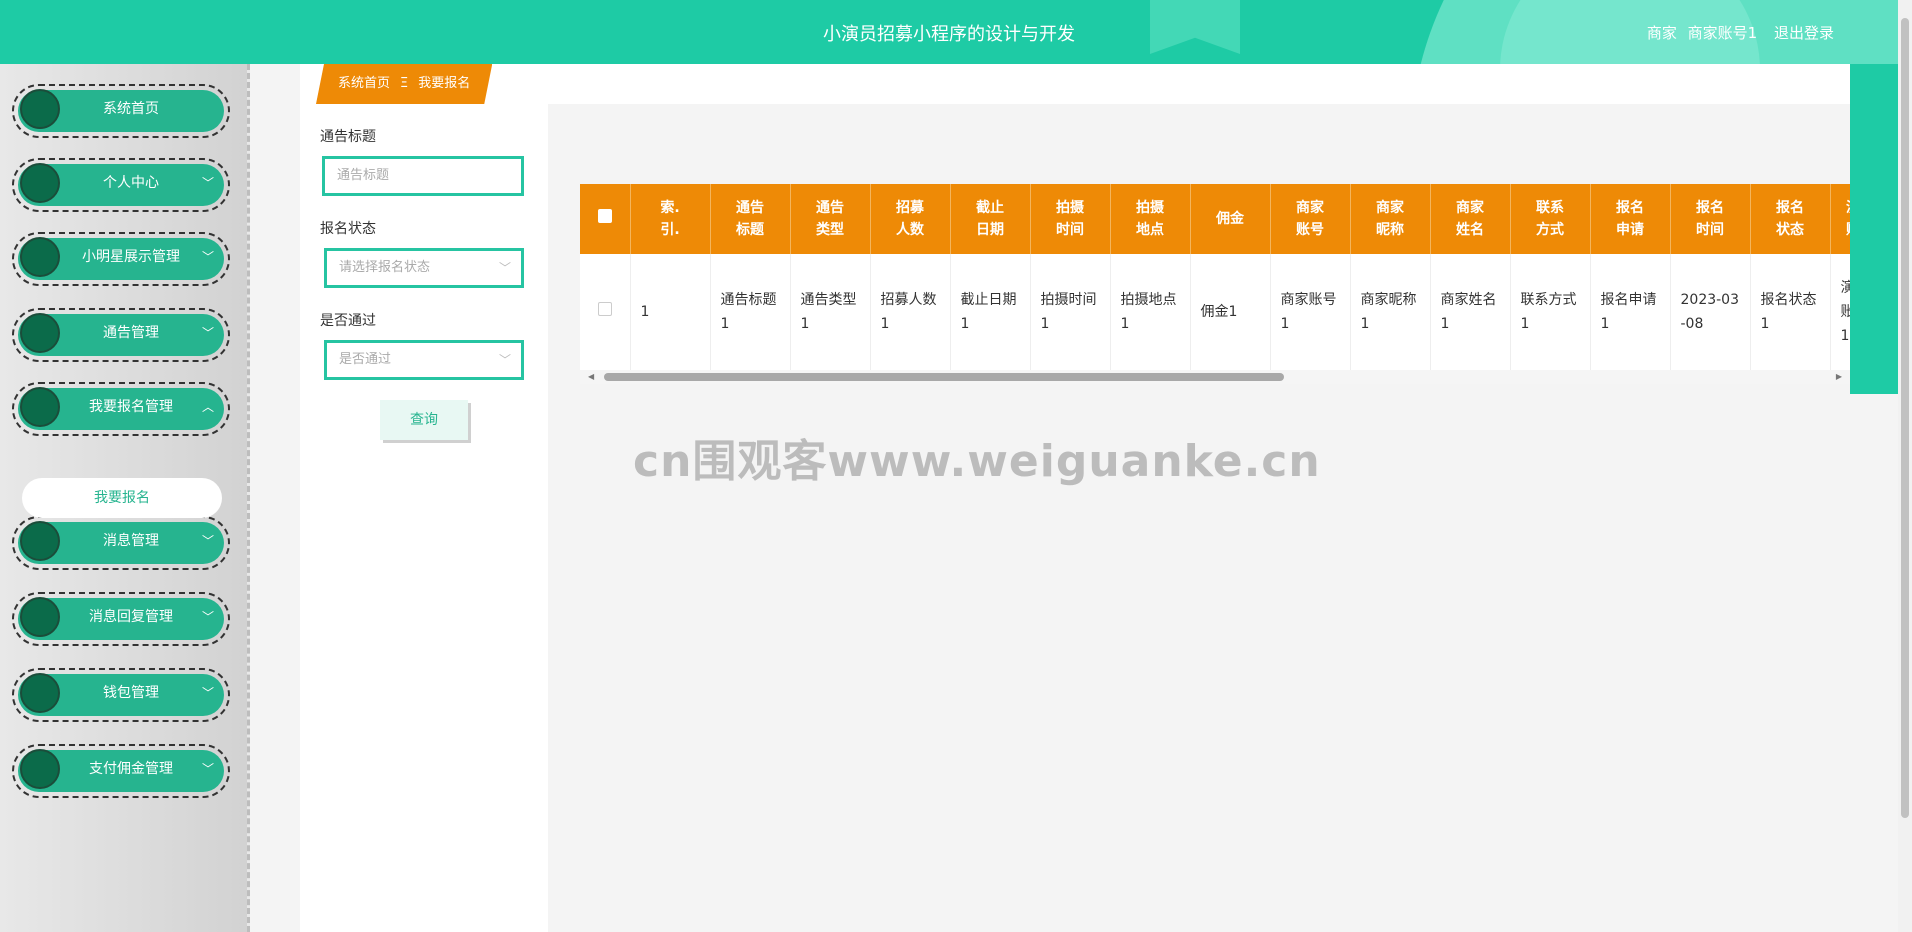 This screenshot has height=932, width=1912. Describe the element at coordinates (1692, 324) in the screenshot. I see `table-cell-text: -08` at that location.